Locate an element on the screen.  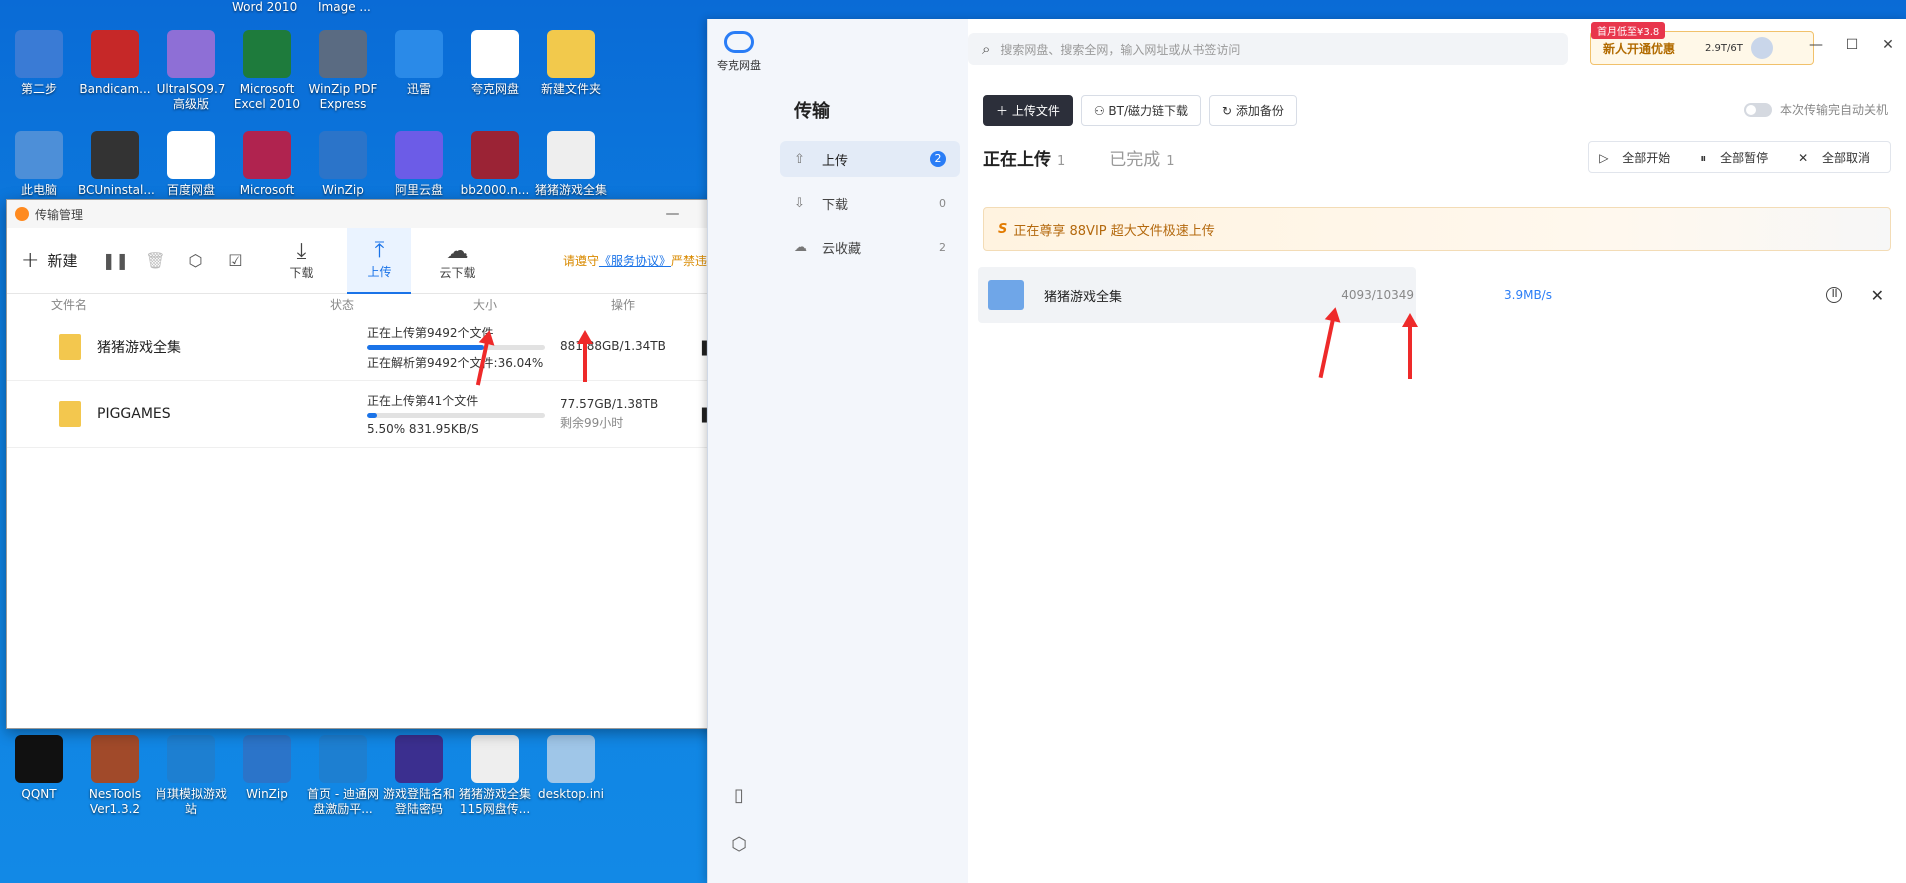
vip-banner: S 正在尊享 88VIP 超大文件极速上传 is located at coordinates (1437, 229).